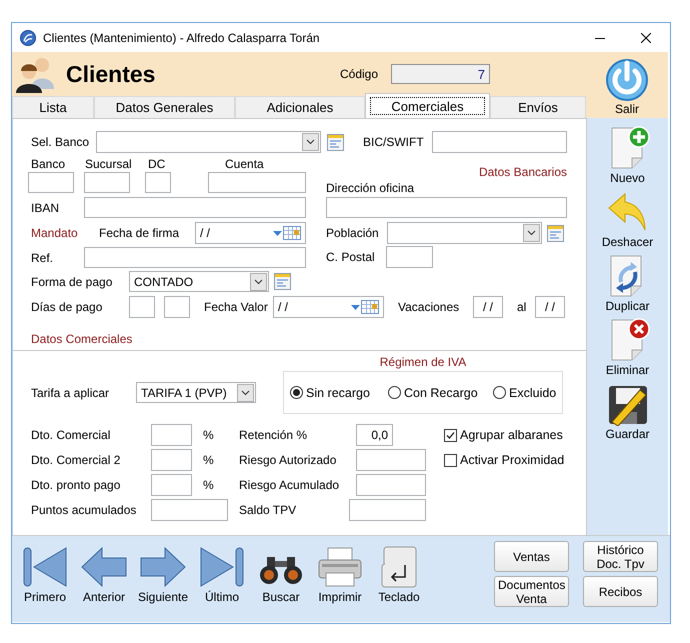 The height and width of the screenshot is (643, 690). What do you see at coordinates (620, 556) in the screenshot?
I see `action-button: Histórico Doc. Tpv` at bounding box center [620, 556].